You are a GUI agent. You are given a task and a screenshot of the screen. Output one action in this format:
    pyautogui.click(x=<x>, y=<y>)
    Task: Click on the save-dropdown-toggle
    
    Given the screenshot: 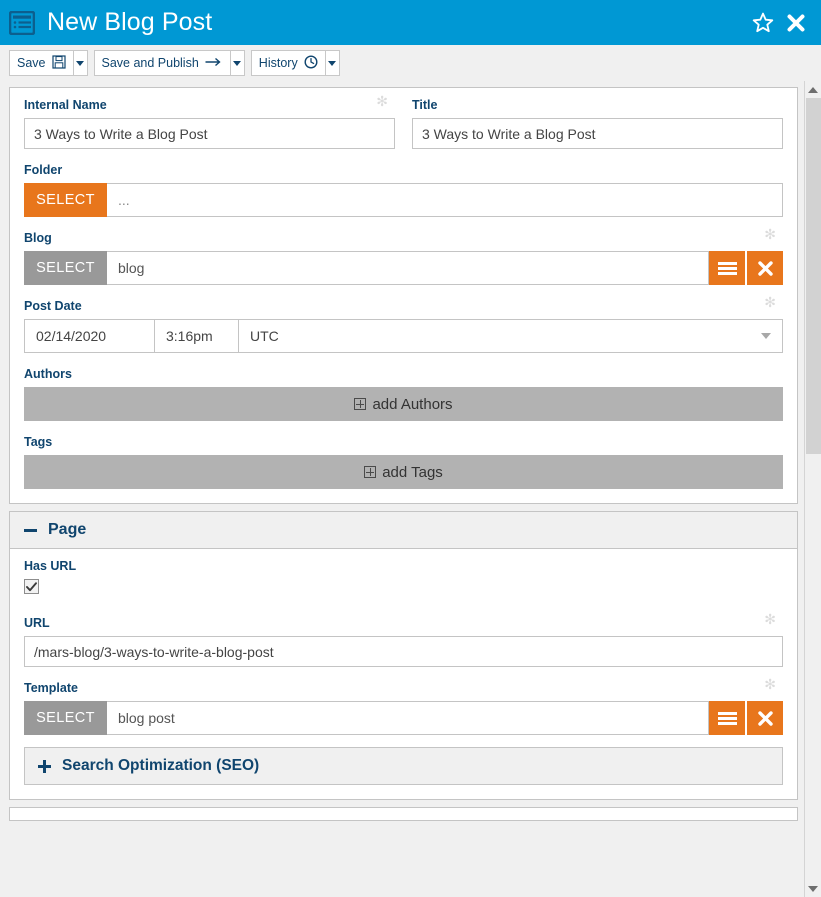 What is the action you would take?
    pyautogui.click(x=80, y=63)
    